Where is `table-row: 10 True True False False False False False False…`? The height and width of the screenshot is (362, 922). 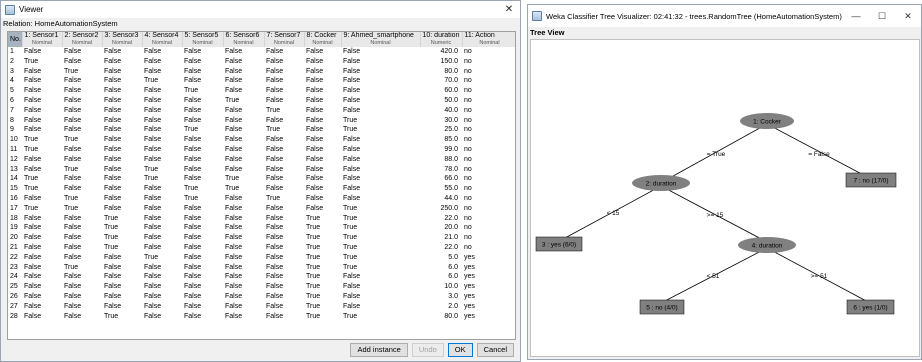 table-row: 10 True True False False False False False False… is located at coordinates (261, 140).